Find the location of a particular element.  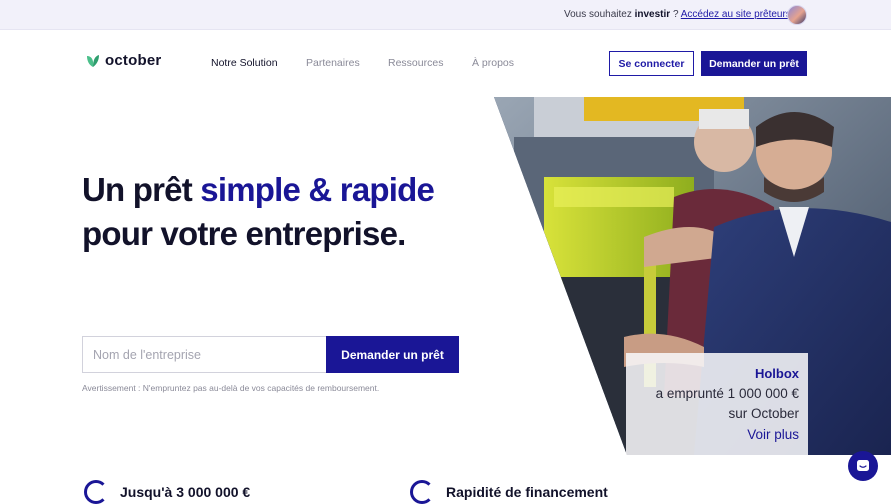

chat-icon is located at coordinates (863, 465).